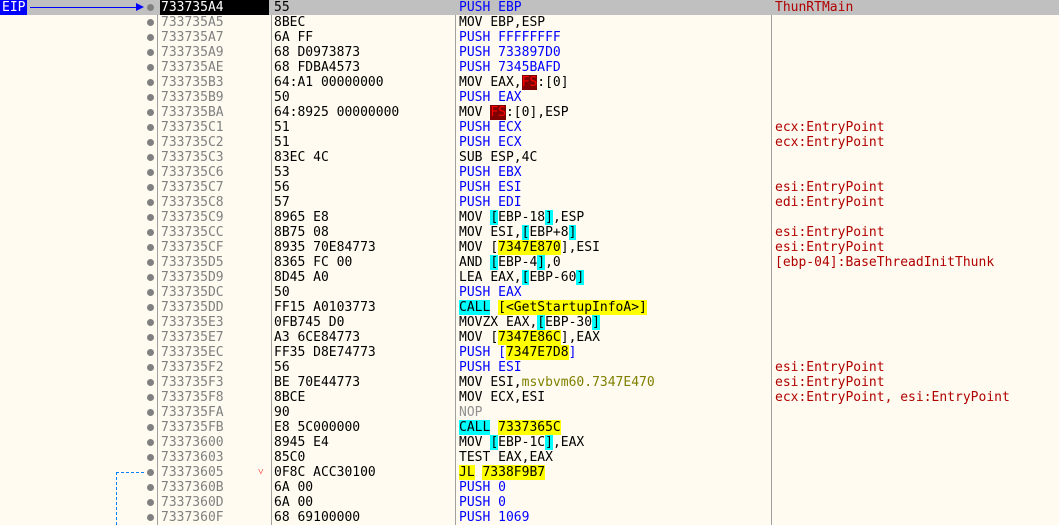  I want to click on table-row: 733735A5 8BEC MOV EBP,ESP, so click(529, 22).